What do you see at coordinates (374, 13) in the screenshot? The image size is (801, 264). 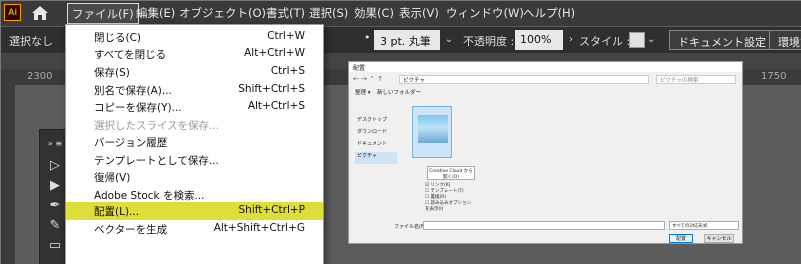 I see `menu-effect: 効果(C)` at bounding box center [374, 13].